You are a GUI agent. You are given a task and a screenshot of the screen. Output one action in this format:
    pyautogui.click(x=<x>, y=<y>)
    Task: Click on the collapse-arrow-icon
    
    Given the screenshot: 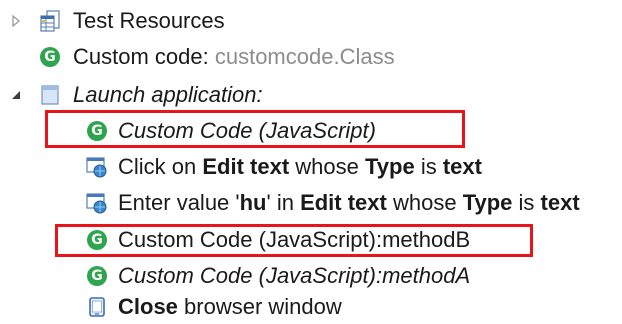 What is the action you would take?
    pyautogui.click(x=16, y=95)
    